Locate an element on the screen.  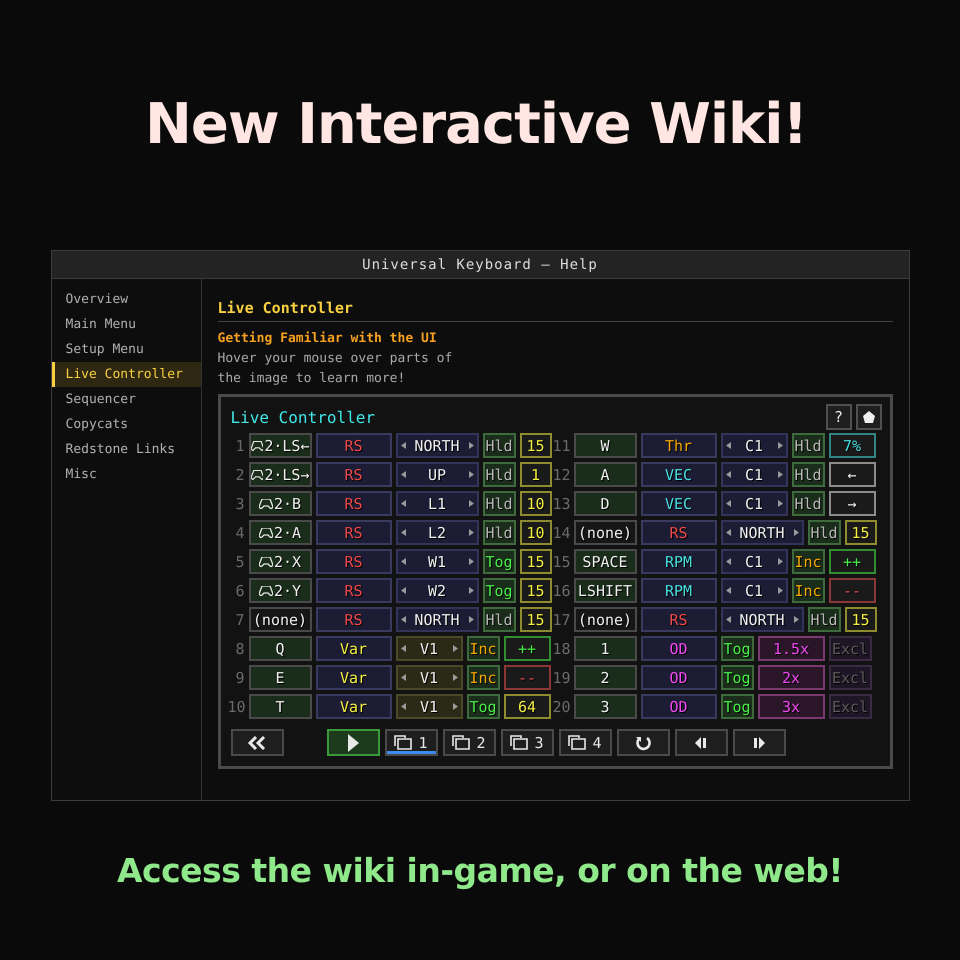
sidebar-item: Main Menu is located at coordinates (126, 324).